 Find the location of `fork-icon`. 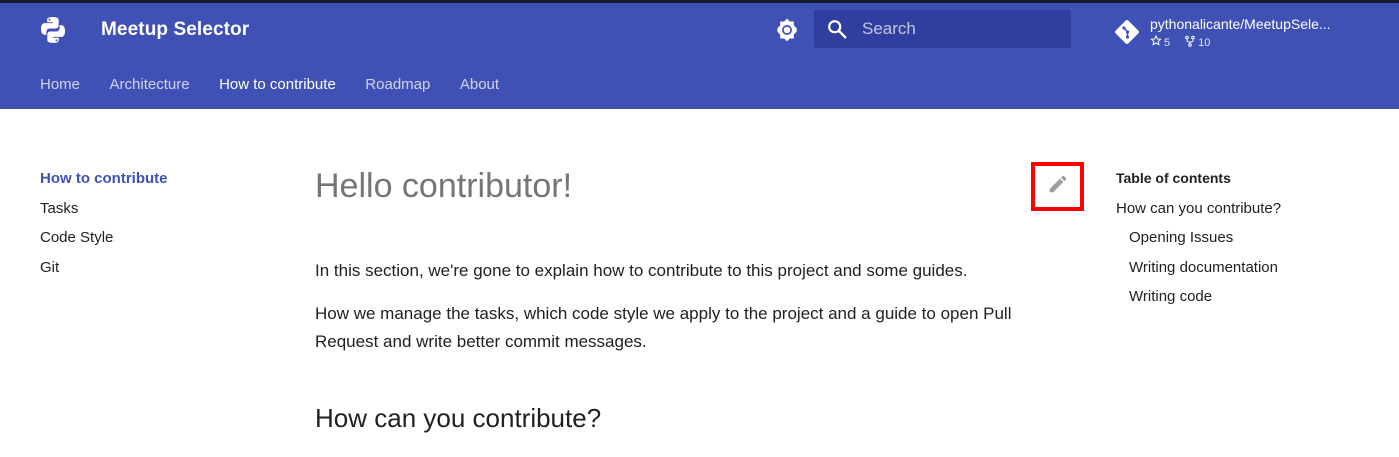

fork-icon is located at coordinates (1190, 42).